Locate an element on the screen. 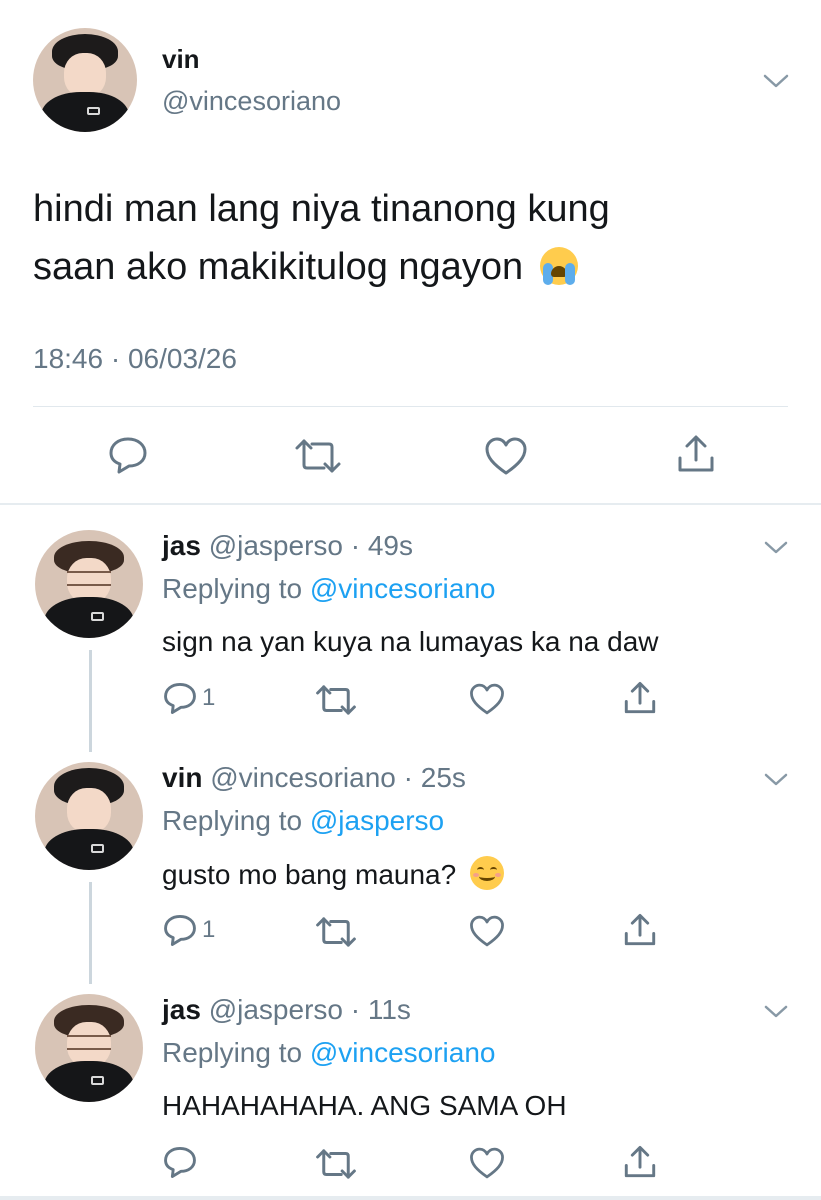  reply-author-line: vin @vincesoriano · 25s is located at coordinates (314, 778).